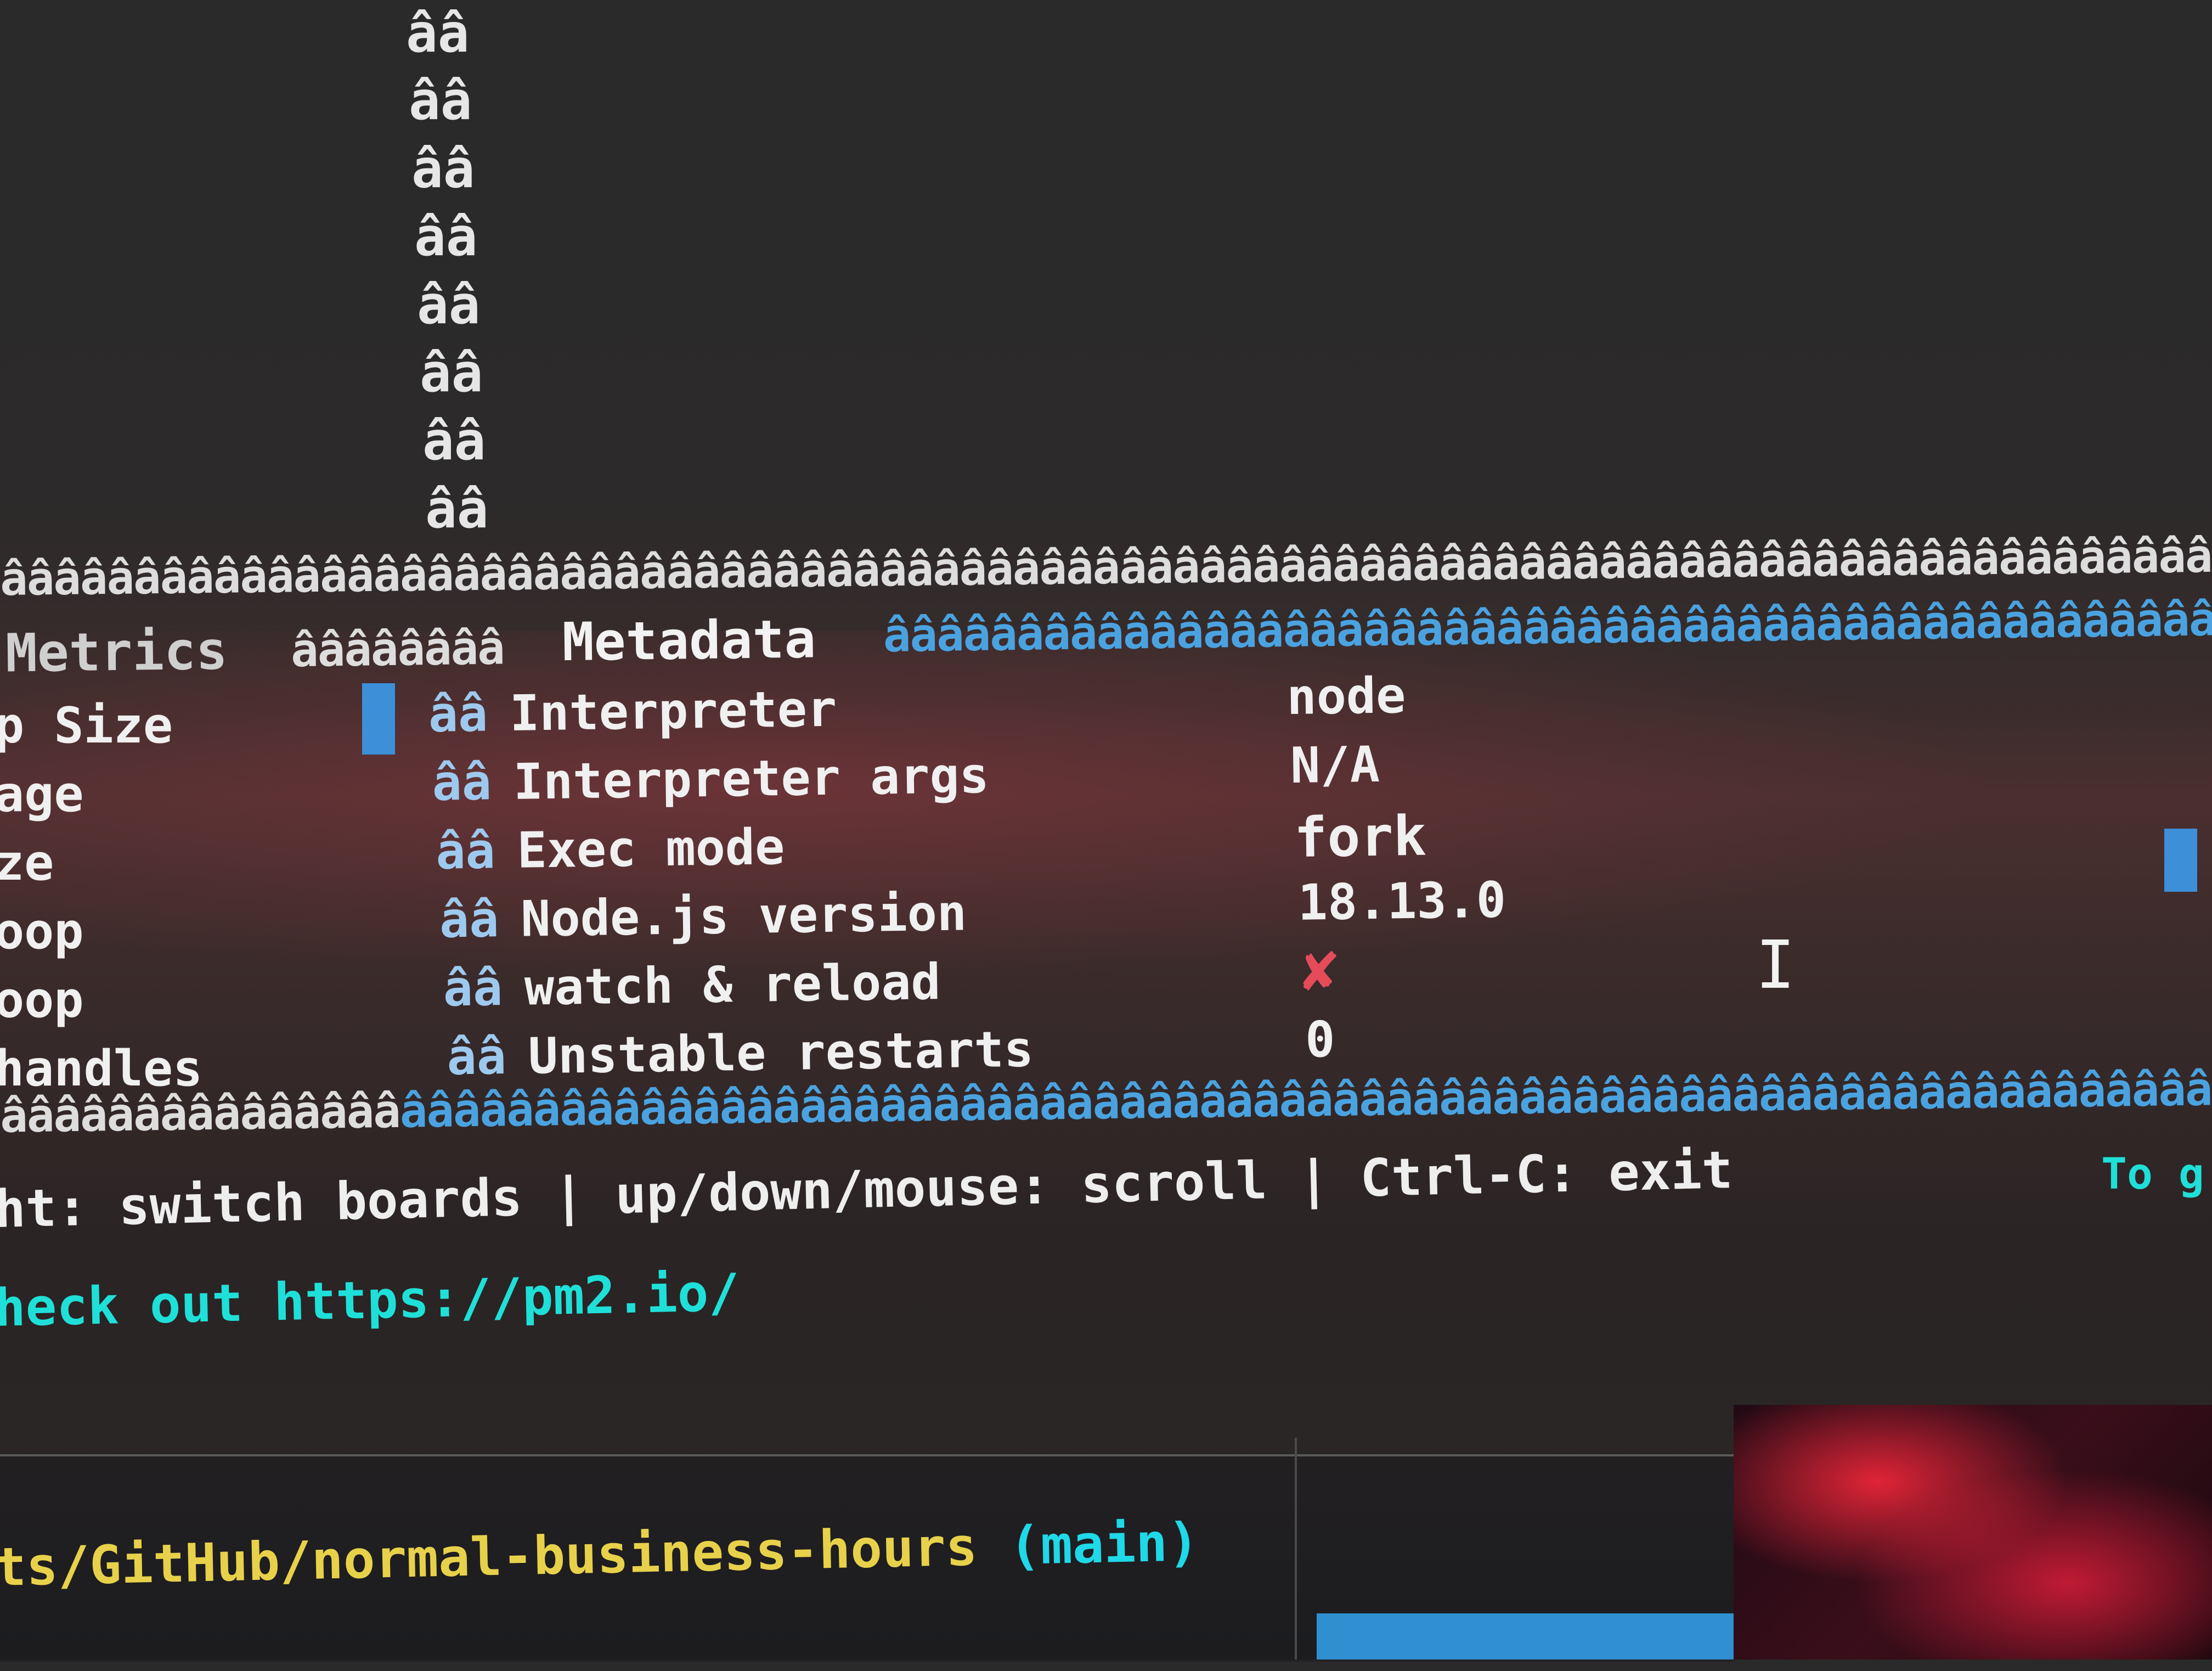 This screenshot has height=1671, width=2212. Describe the element at coordinates (632, 712) in the screenshot. I see `metadata-row-label: ââ Interpreter` at that location.